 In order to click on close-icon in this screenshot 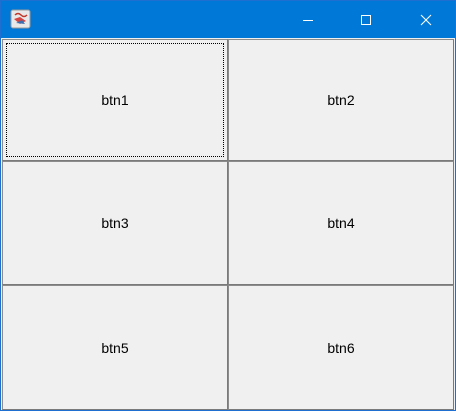, I will do `click(426, 19)`.